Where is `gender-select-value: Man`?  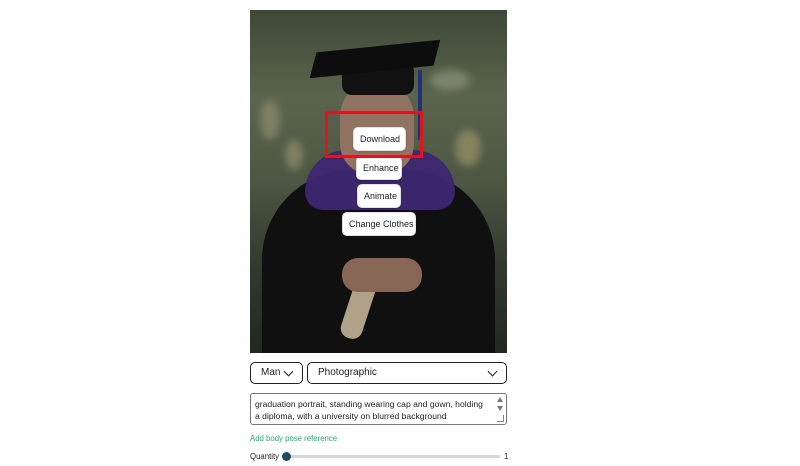 gender-select-value: Man is located at coordinates (271, 372).